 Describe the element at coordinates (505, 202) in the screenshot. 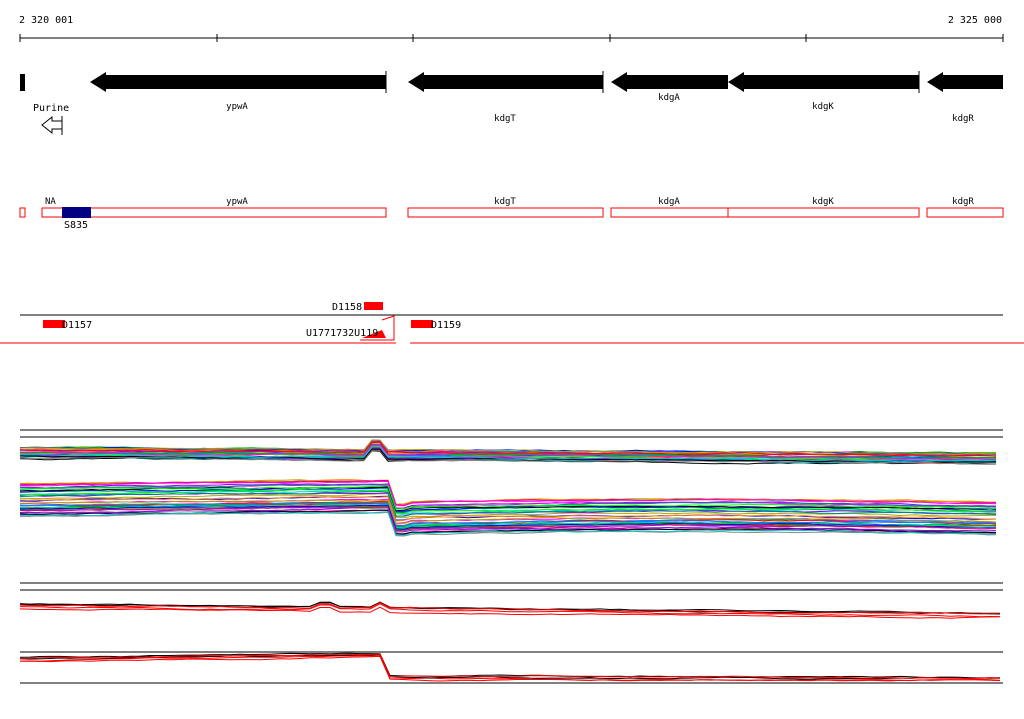

I see `segment-label-kdgT: kdgT` at that location.